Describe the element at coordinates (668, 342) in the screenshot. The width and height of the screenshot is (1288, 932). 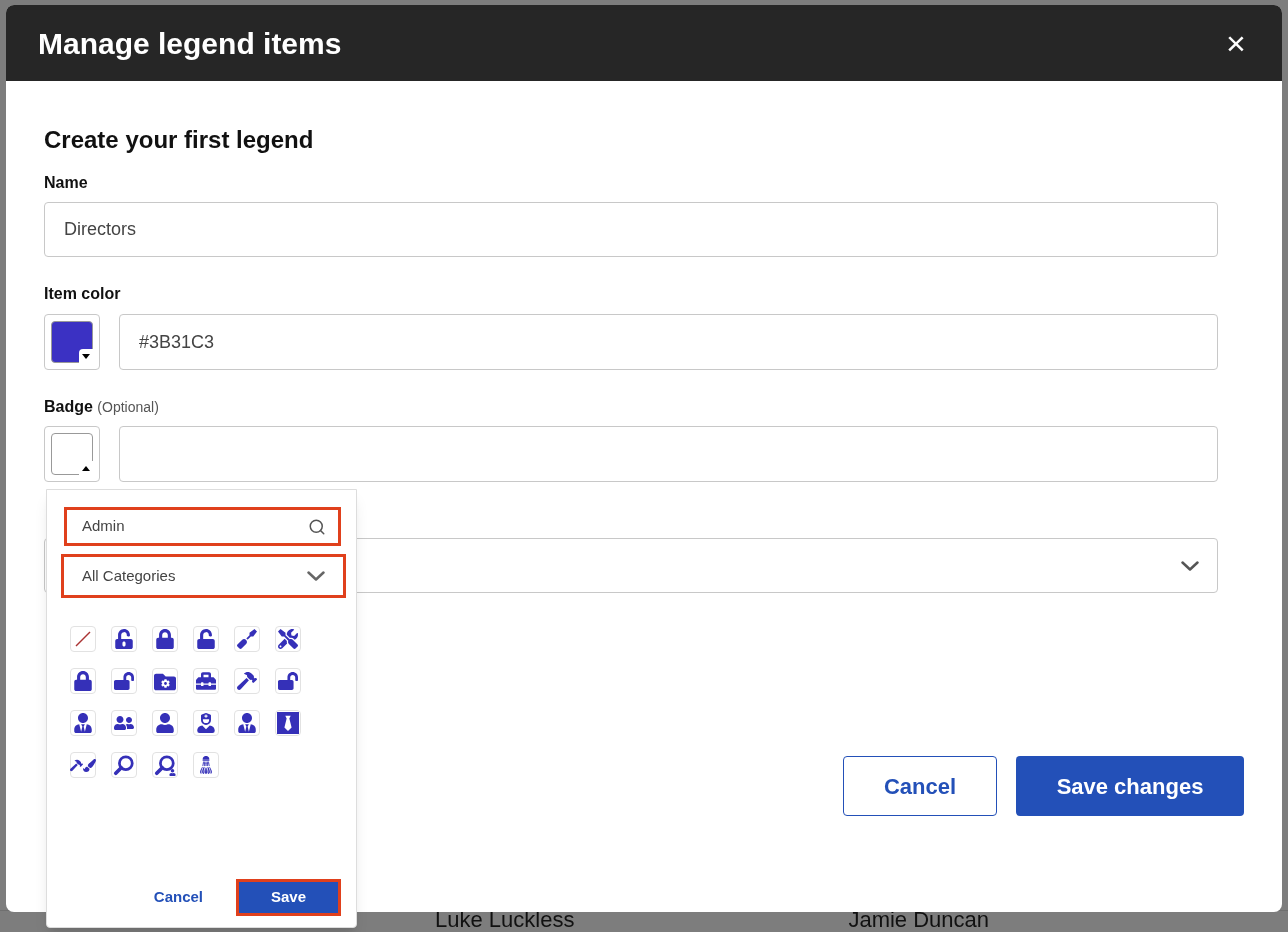
I see `color-hex-input-field: #3B31C3` at that location.